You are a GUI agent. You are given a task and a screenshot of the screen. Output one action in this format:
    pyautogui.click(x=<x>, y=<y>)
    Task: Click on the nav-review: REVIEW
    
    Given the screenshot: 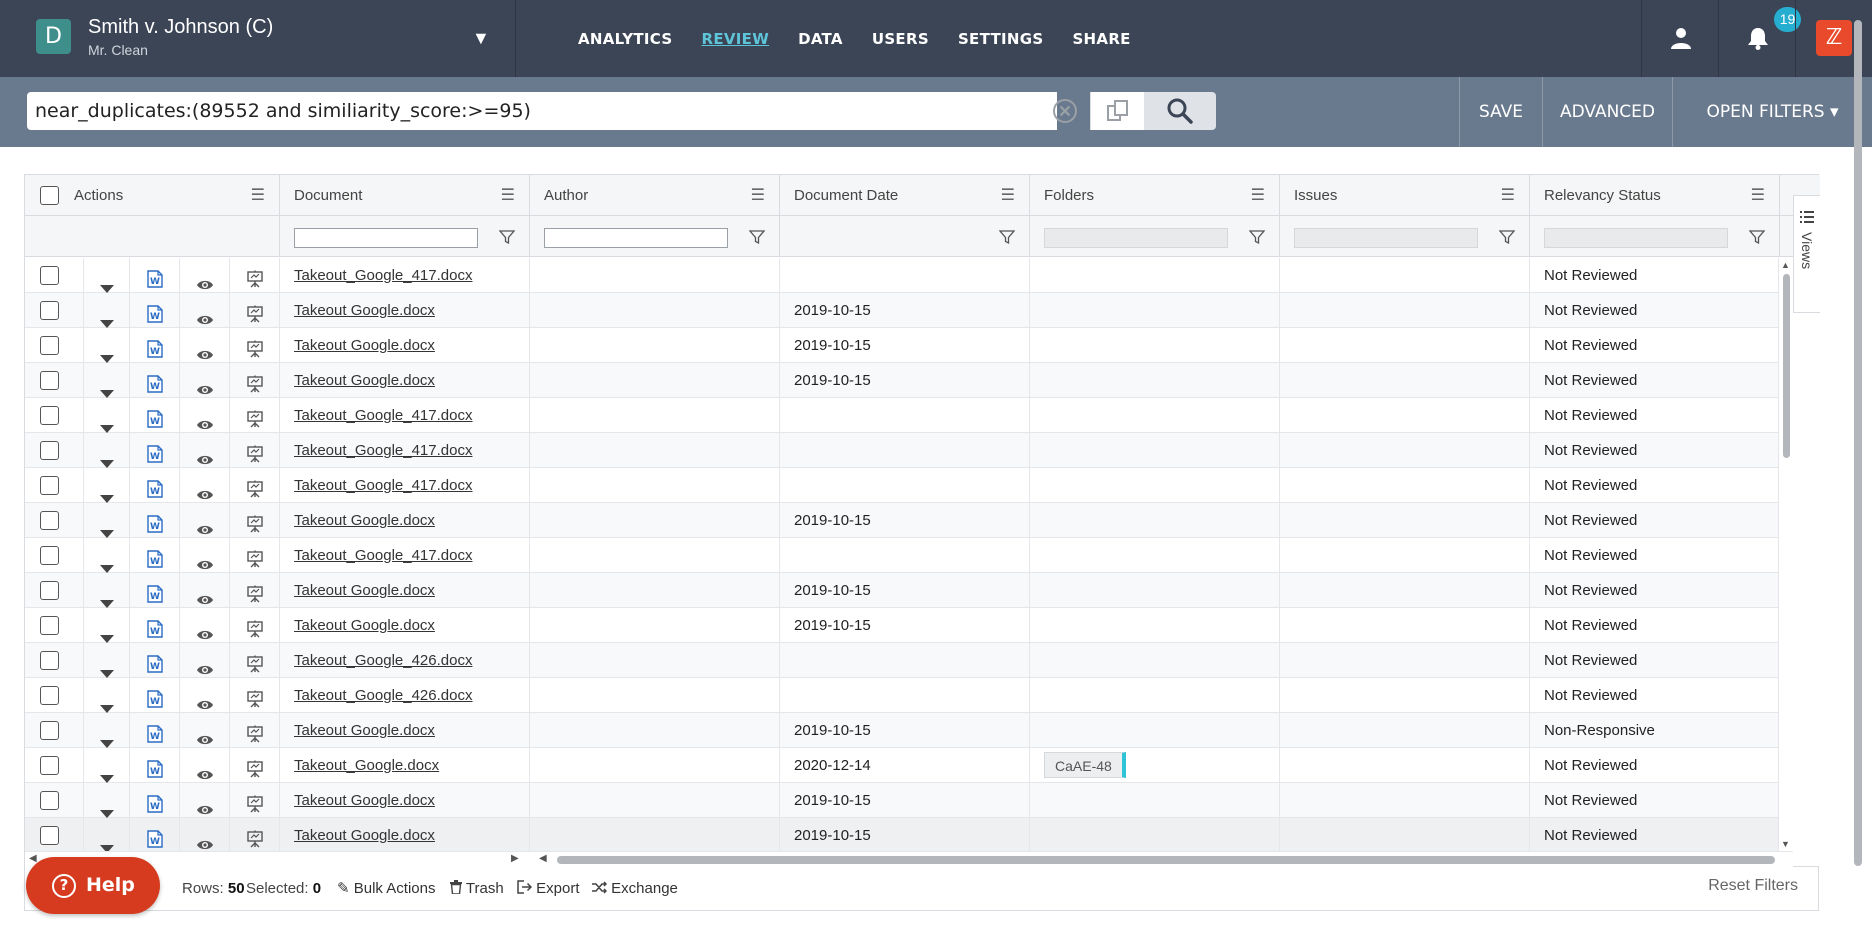 What is the action you would take?
    pyautogui.click(x=735, y=39)
    